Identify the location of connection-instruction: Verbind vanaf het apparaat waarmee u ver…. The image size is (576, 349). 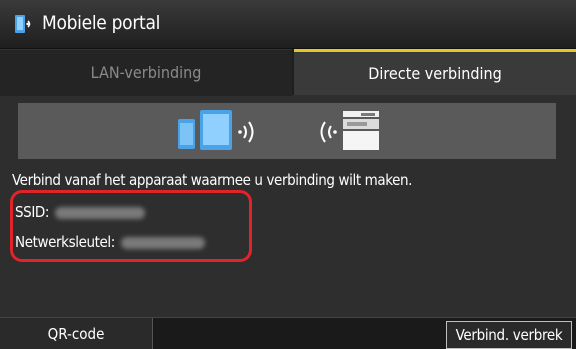
(212, 180).